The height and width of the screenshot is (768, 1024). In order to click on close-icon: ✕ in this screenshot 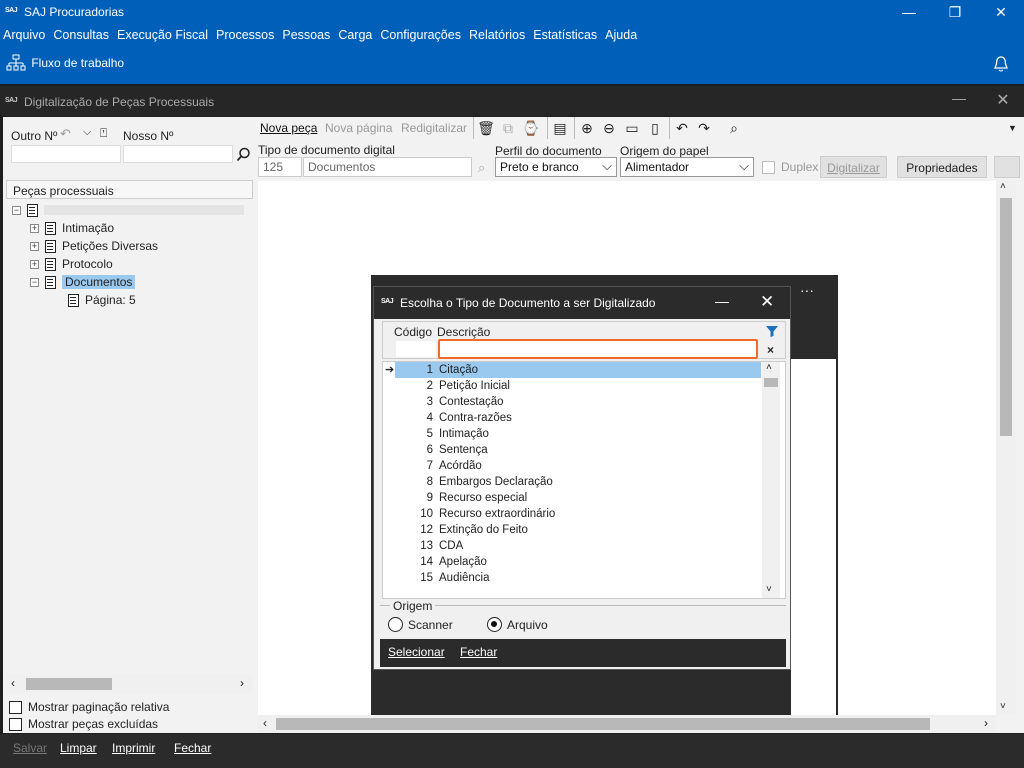, I will do `click(1001, 12)`.